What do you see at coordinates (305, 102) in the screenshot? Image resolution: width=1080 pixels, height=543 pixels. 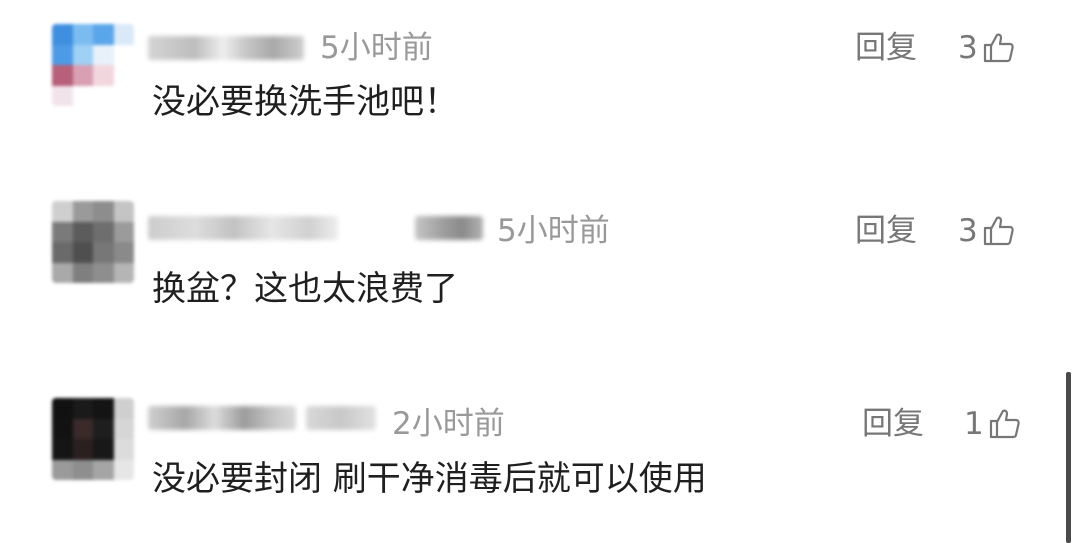 I see `comment-text: 没必要换洗手池吧！` at bounding box center [305, 102].